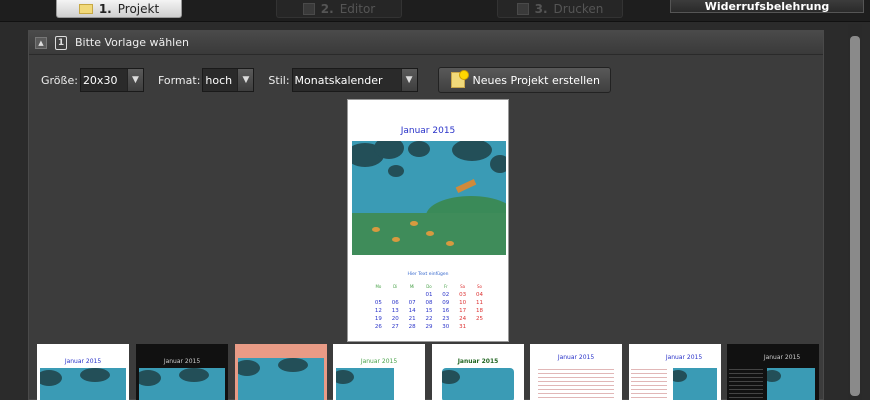  Describe the element at coordinates (479, 311) in the screenshot. I see `day-cell: 18` at that location.